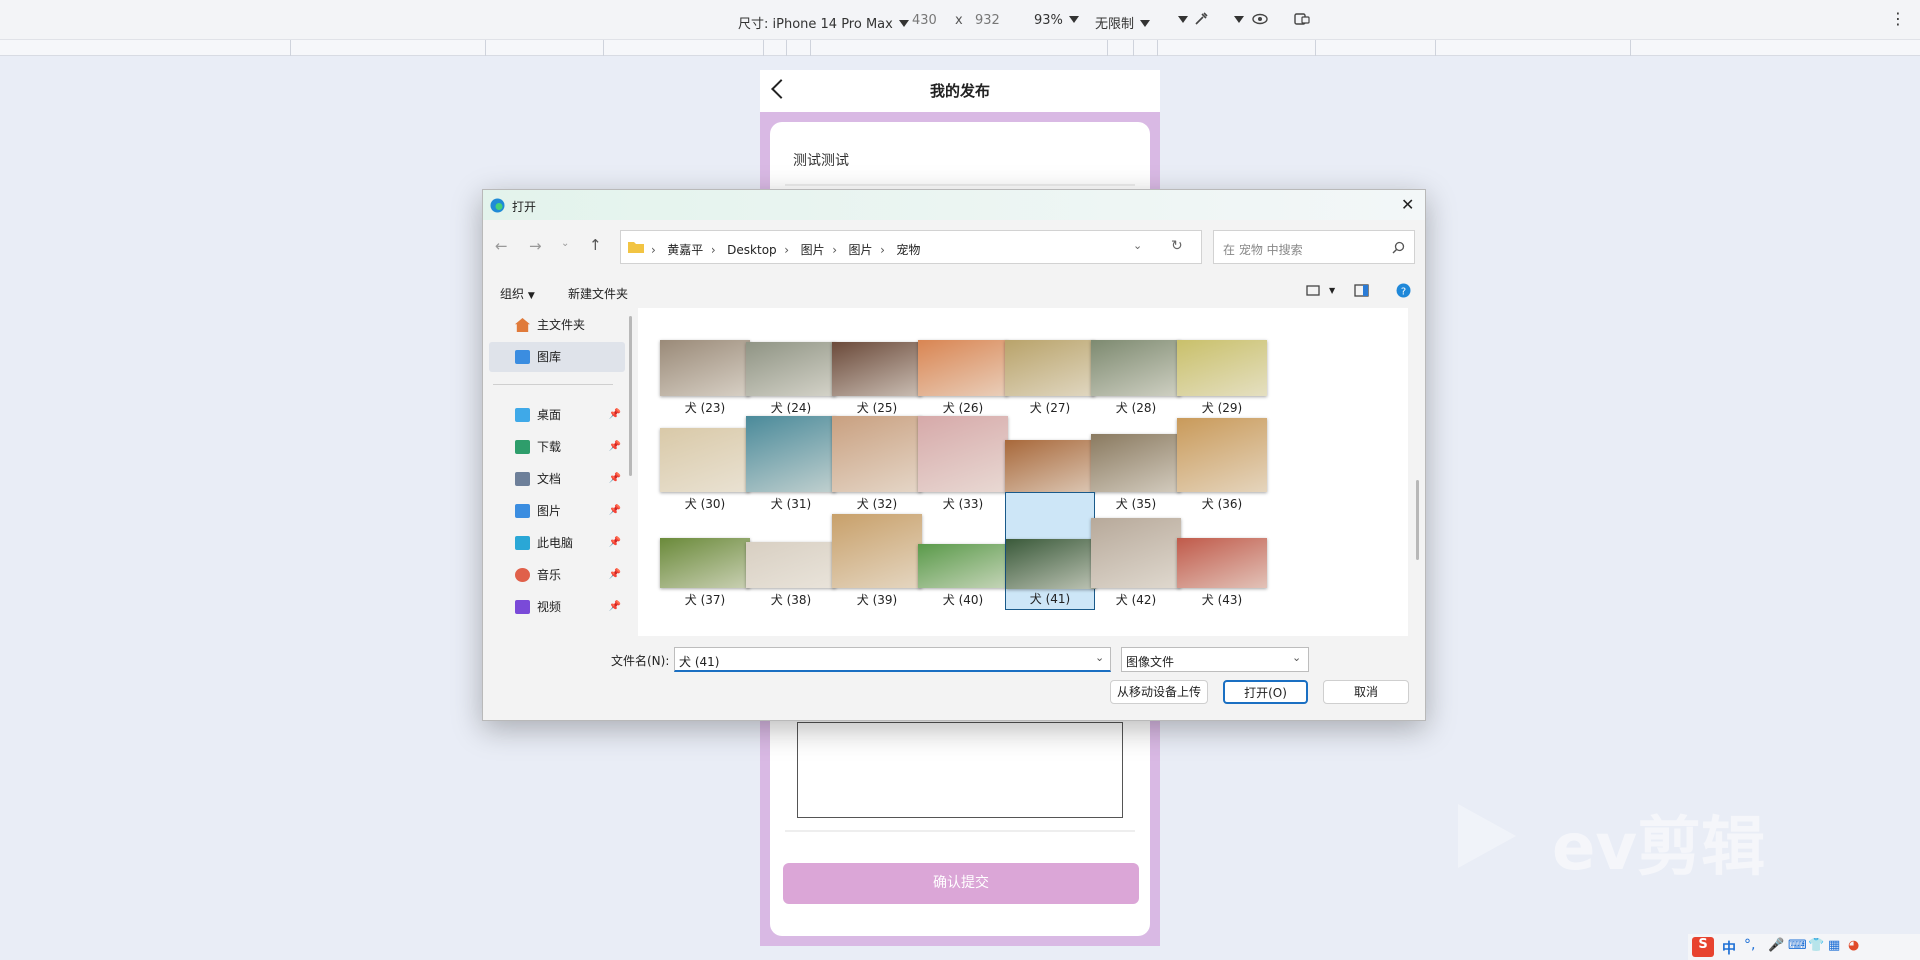  I want to click on nav-item-downloads: 下载 📌, so click(557, 447).